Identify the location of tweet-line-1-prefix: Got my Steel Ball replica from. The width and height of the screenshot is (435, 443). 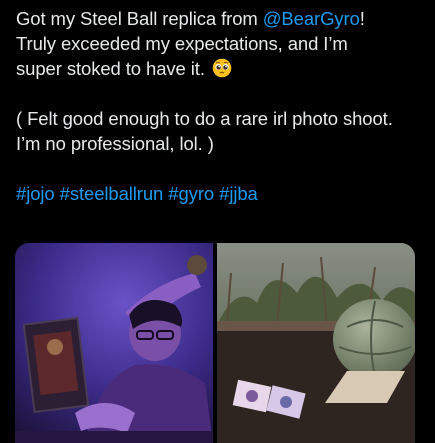
(139, 18).